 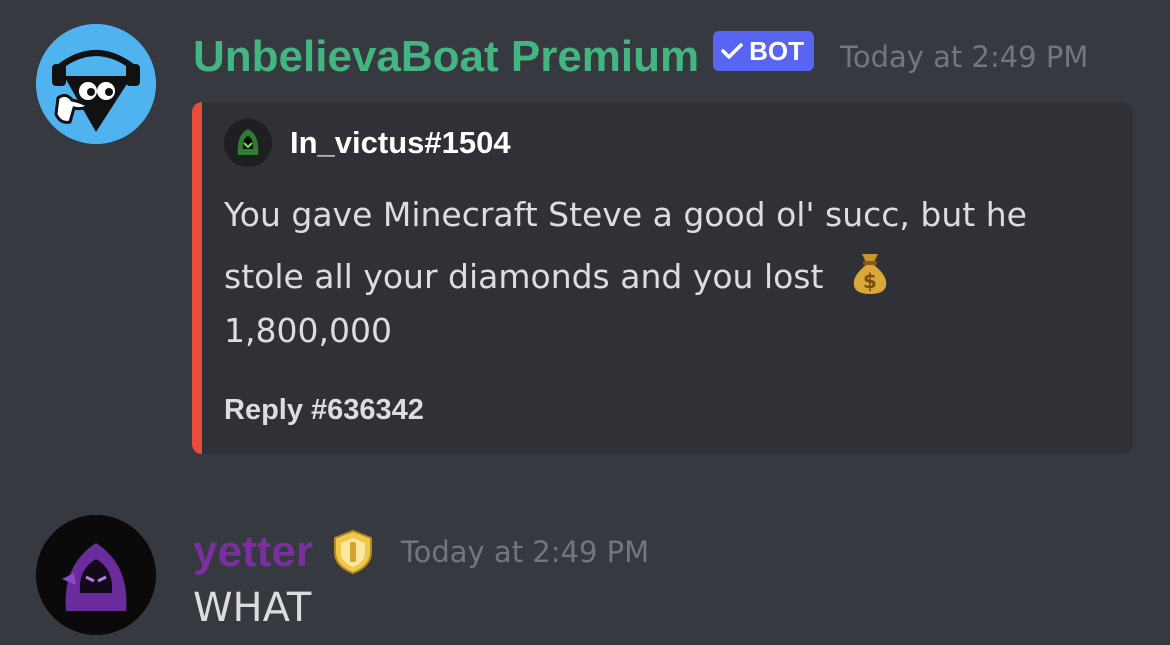 What do you see at coordinates (446, 57) in the screenshot?
I see `bot-username: UnbelievaBoat Premium` at bounding box center [446, 57].